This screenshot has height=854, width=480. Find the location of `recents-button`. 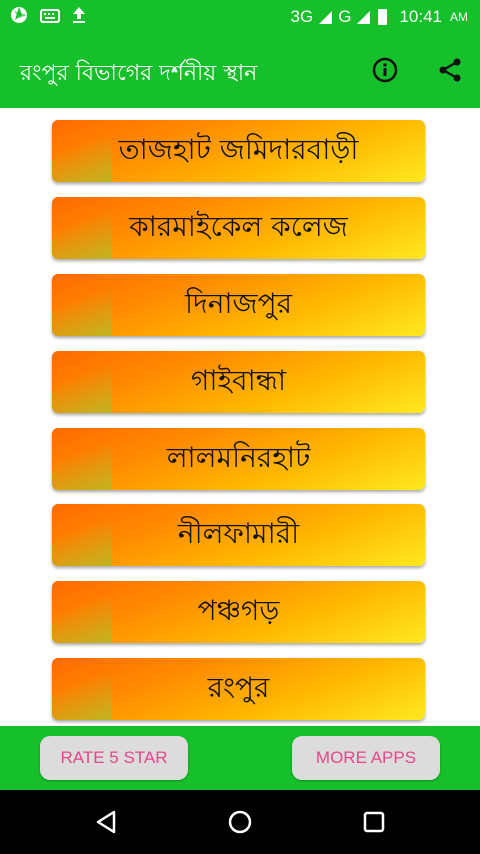

recents-button is located at coordinates (374, 822).